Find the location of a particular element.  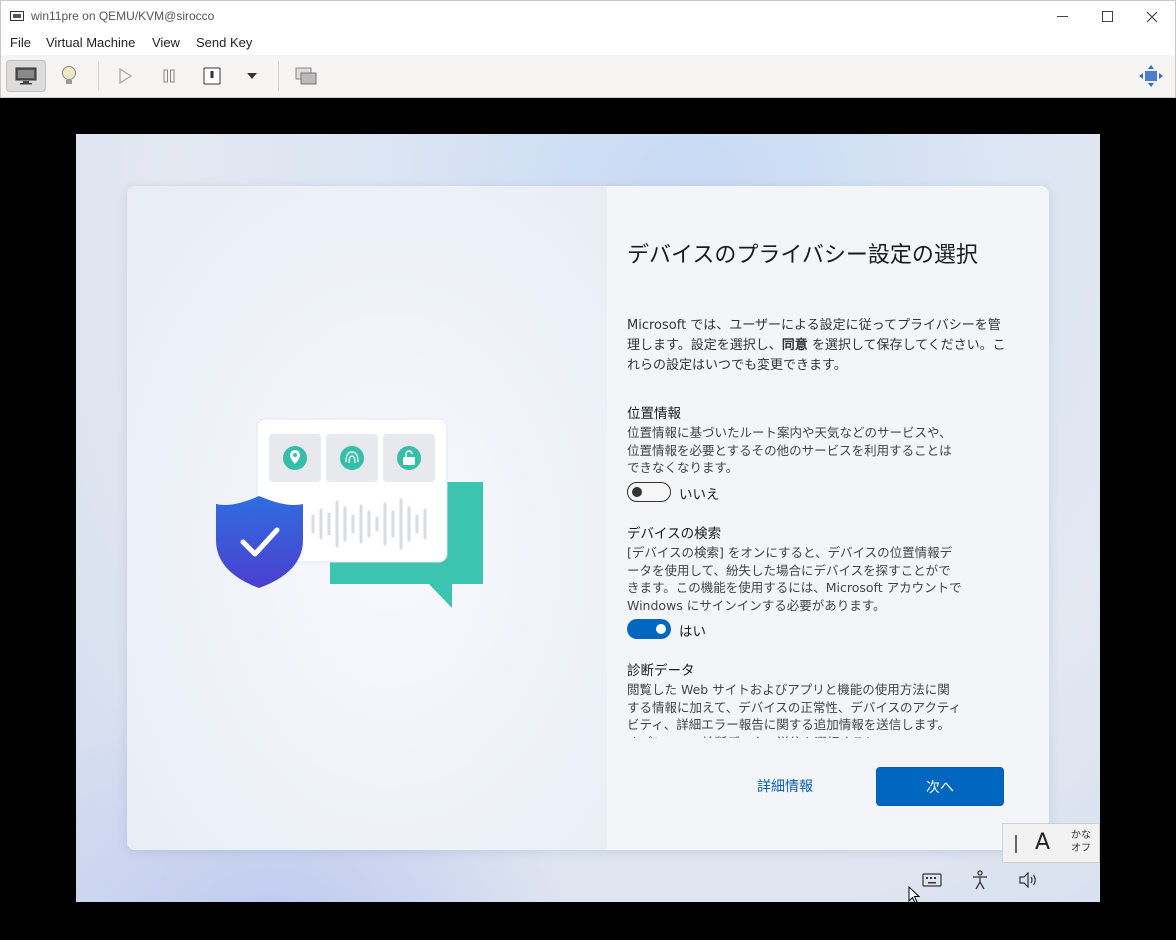

next-button: 次へ is located at coordinates (940, 786).